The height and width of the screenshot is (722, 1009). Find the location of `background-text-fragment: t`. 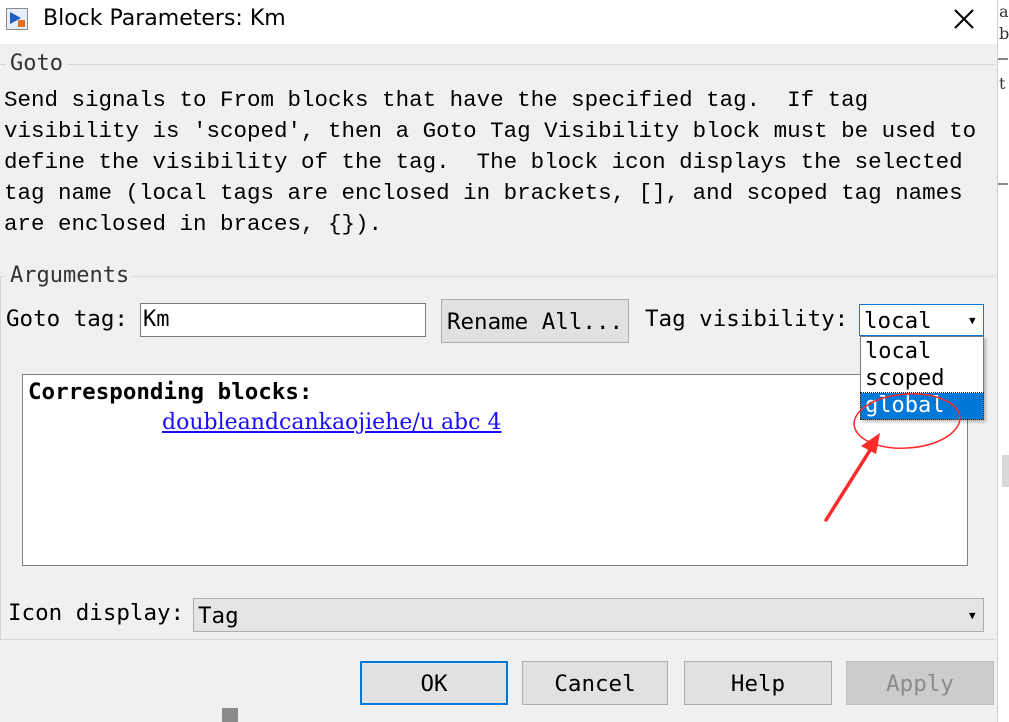

background-text-fragment: t is located at coordinates (1002, 83).